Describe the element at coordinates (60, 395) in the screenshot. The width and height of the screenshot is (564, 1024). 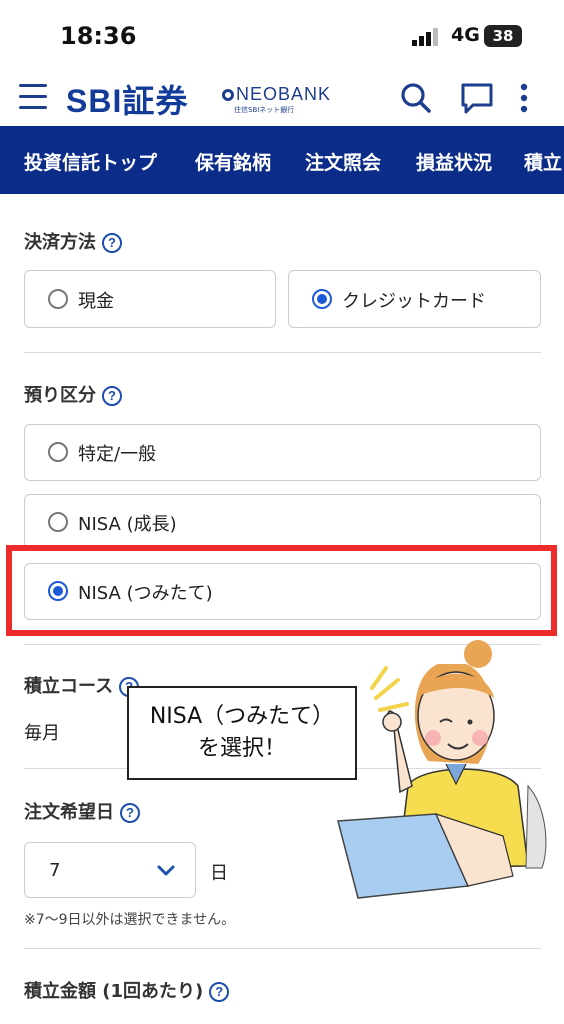
I see `account-type-text: 預り区分` at that location.